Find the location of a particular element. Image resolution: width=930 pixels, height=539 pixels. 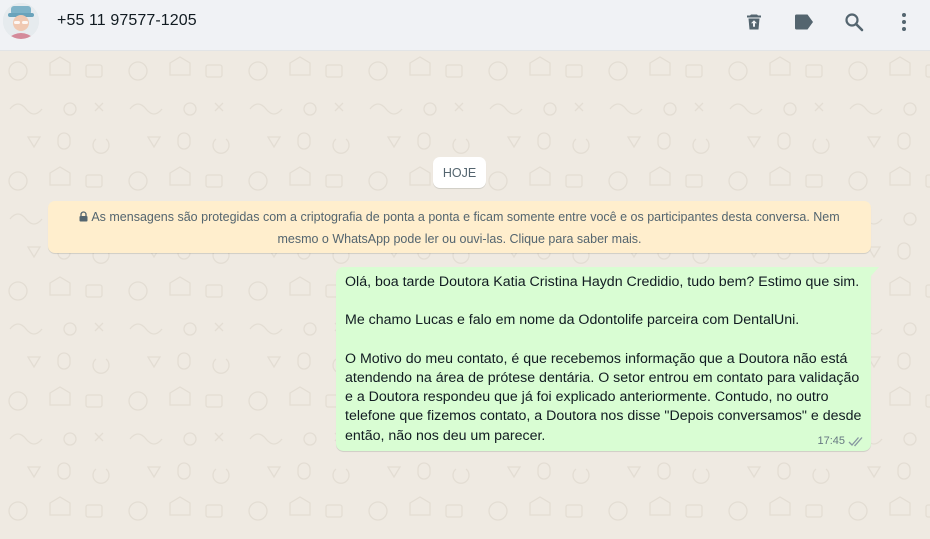

delete-chat-button is located at coordinates (754, 22).